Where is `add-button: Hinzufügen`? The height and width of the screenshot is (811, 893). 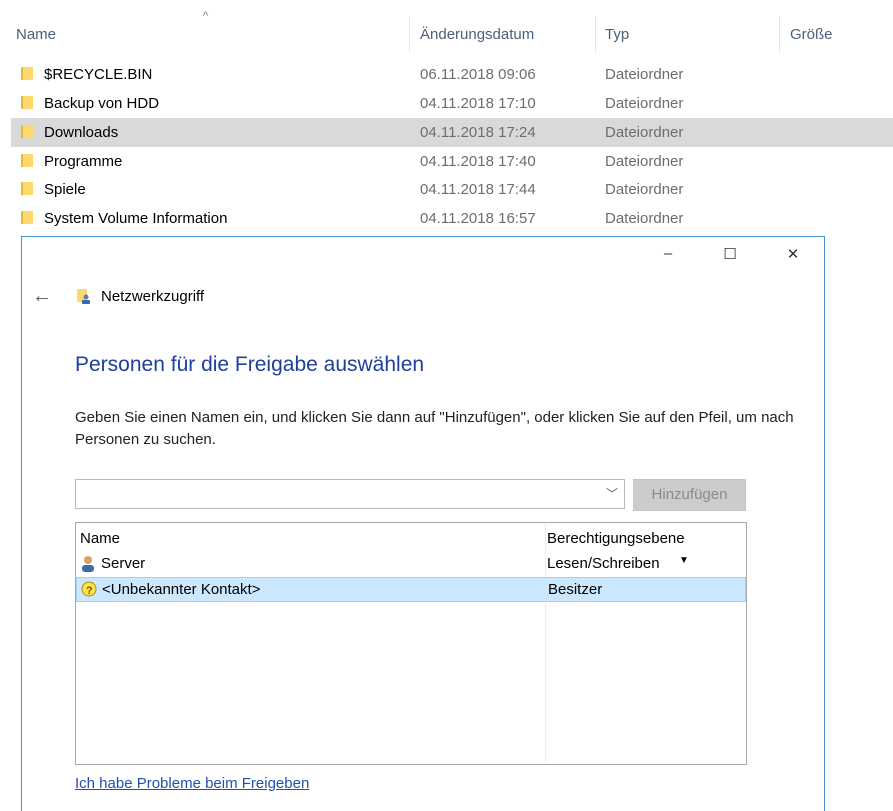 add-button: Hinzufügen is located at coordinates (689, 495).